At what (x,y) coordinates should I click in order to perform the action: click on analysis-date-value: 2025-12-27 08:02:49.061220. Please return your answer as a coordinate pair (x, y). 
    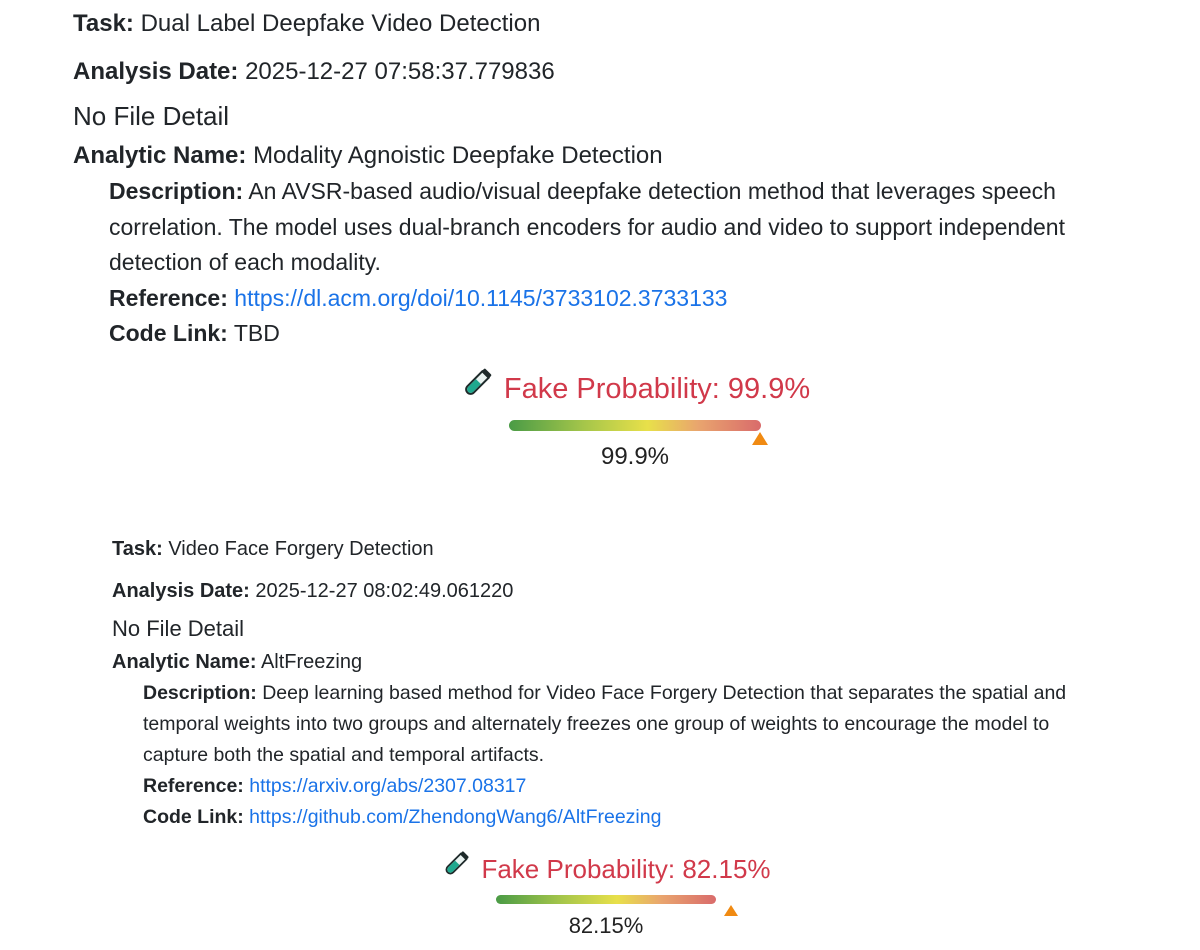
    Looking at the image, I should click on (384, 591).